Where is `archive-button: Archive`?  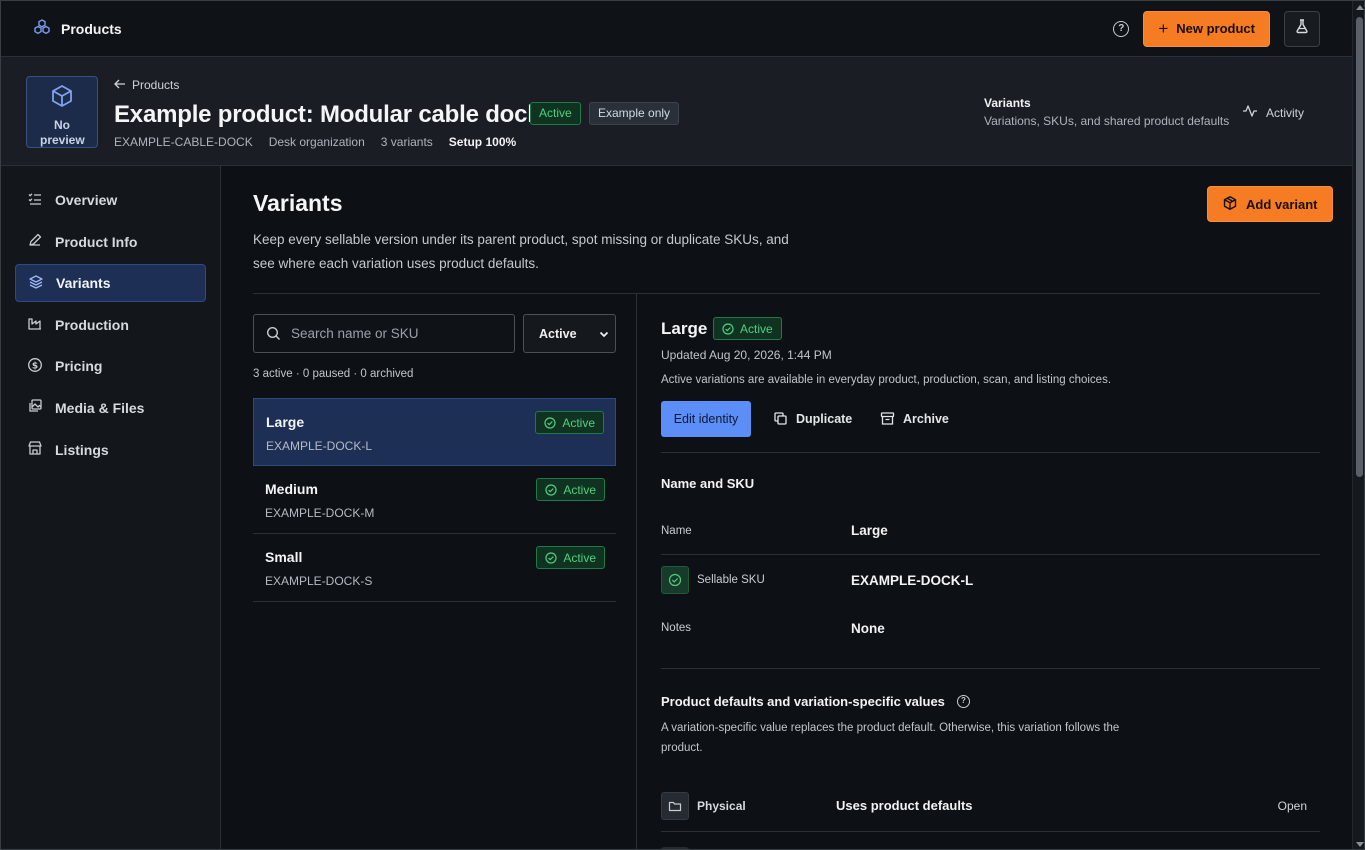
archive-button: Archive is located at coordinates (914, 418).